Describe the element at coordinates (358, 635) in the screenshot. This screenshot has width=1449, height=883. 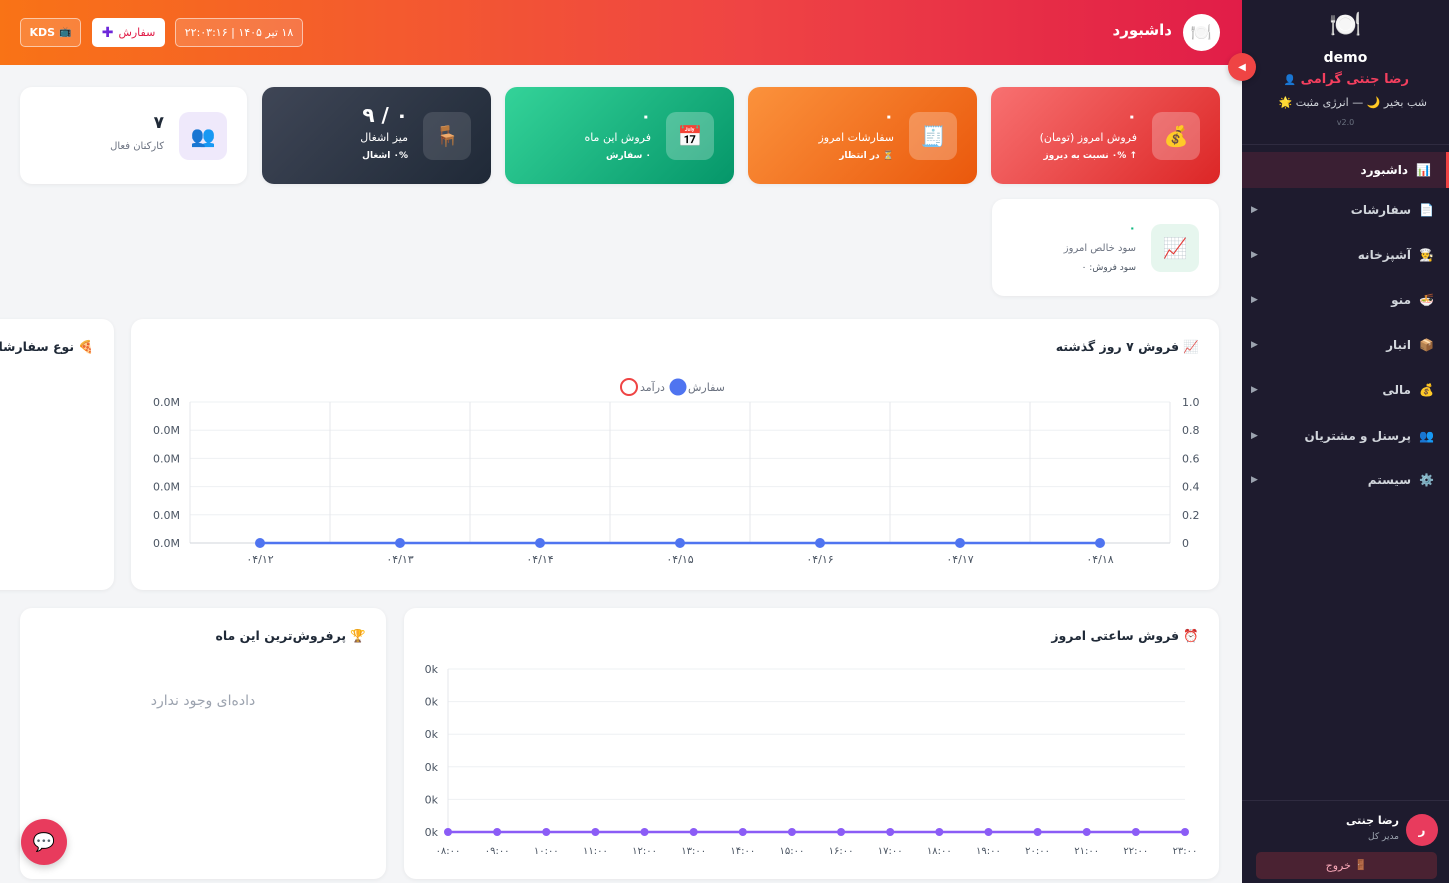
I see `trophy-icon: 🏆` at that location.